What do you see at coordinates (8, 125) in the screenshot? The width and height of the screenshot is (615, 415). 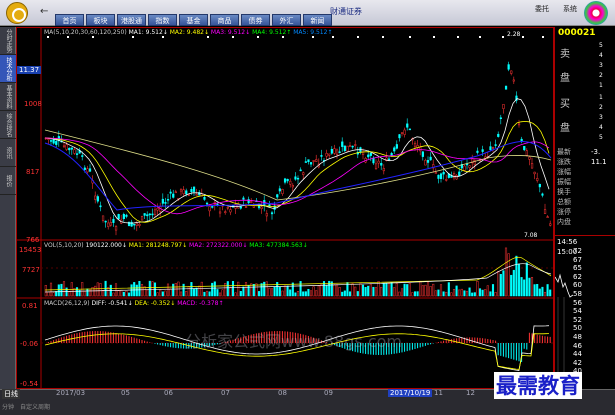 I see `sidebar-tab: 综合排名` at bounding box center [8, 125].